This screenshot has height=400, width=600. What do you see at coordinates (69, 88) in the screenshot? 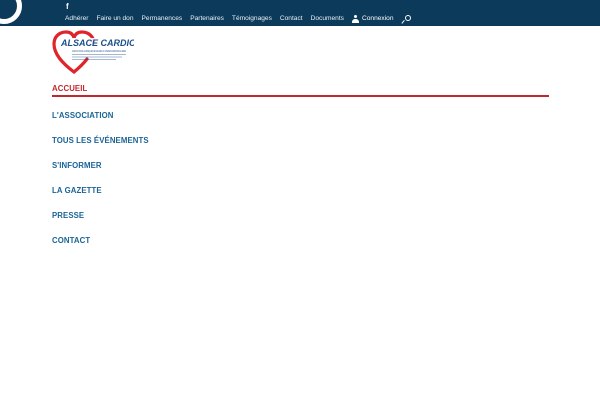
I see `menu-item-accueil: ACCUEIL` at bounding box center [69, 88].